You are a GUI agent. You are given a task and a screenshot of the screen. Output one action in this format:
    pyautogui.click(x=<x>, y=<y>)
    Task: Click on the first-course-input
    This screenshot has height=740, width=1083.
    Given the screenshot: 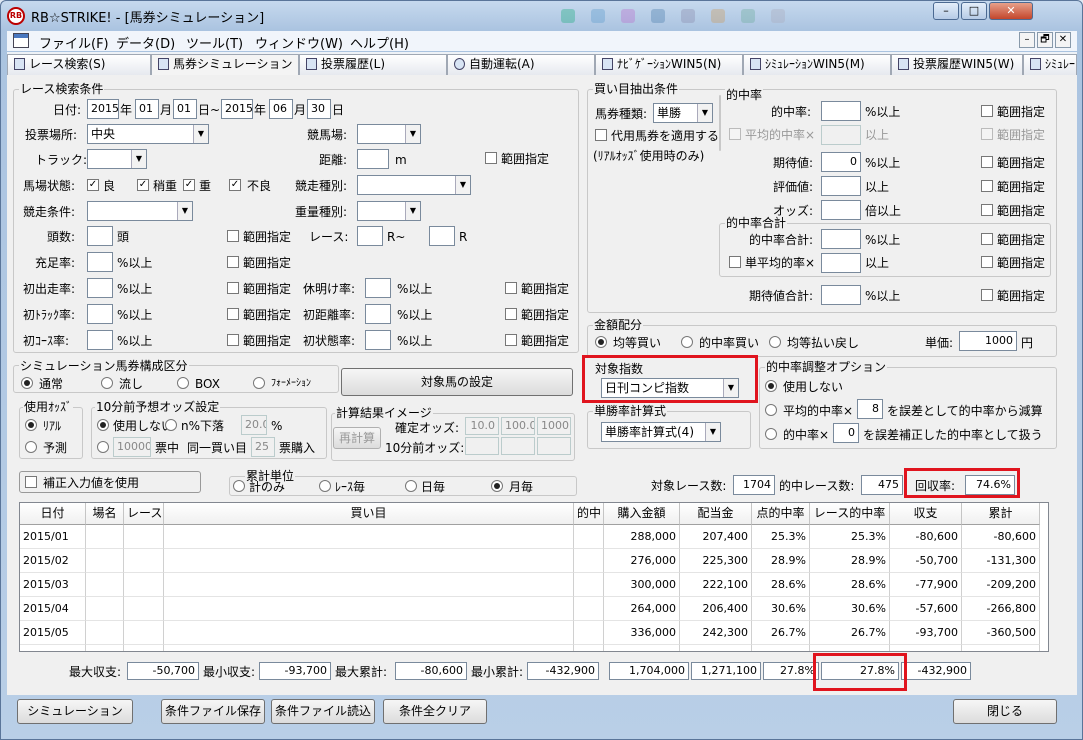 What is the action you would take?
    pyautogui.click(x=100, y=340)
    